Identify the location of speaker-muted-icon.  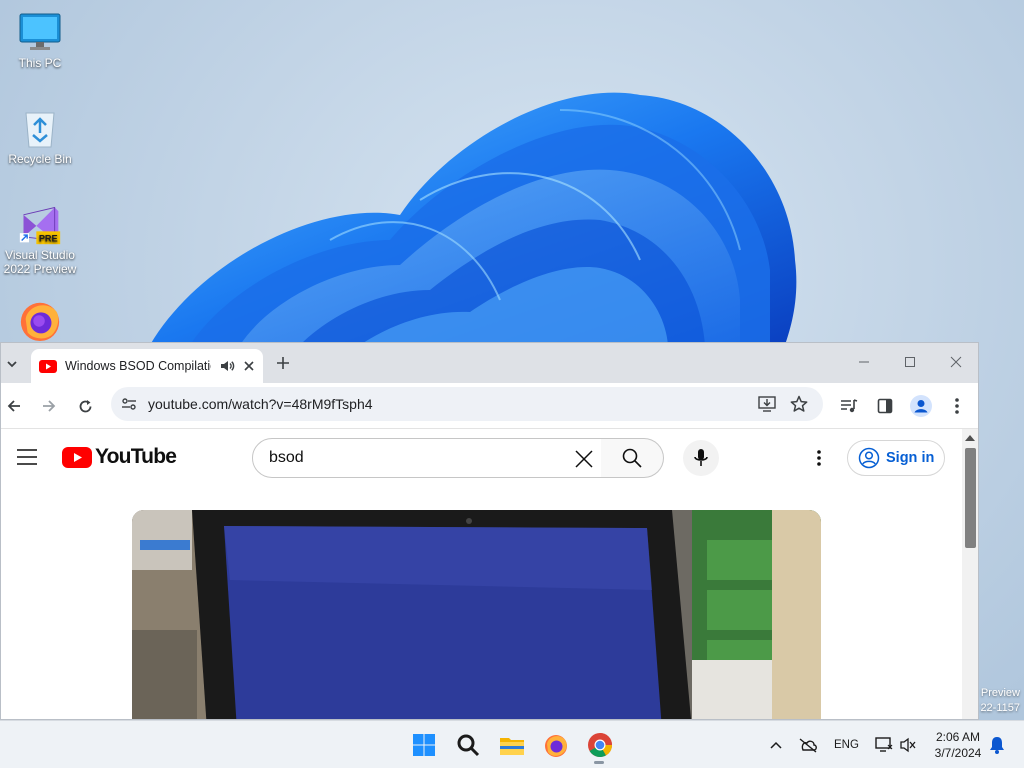
(908, 745).